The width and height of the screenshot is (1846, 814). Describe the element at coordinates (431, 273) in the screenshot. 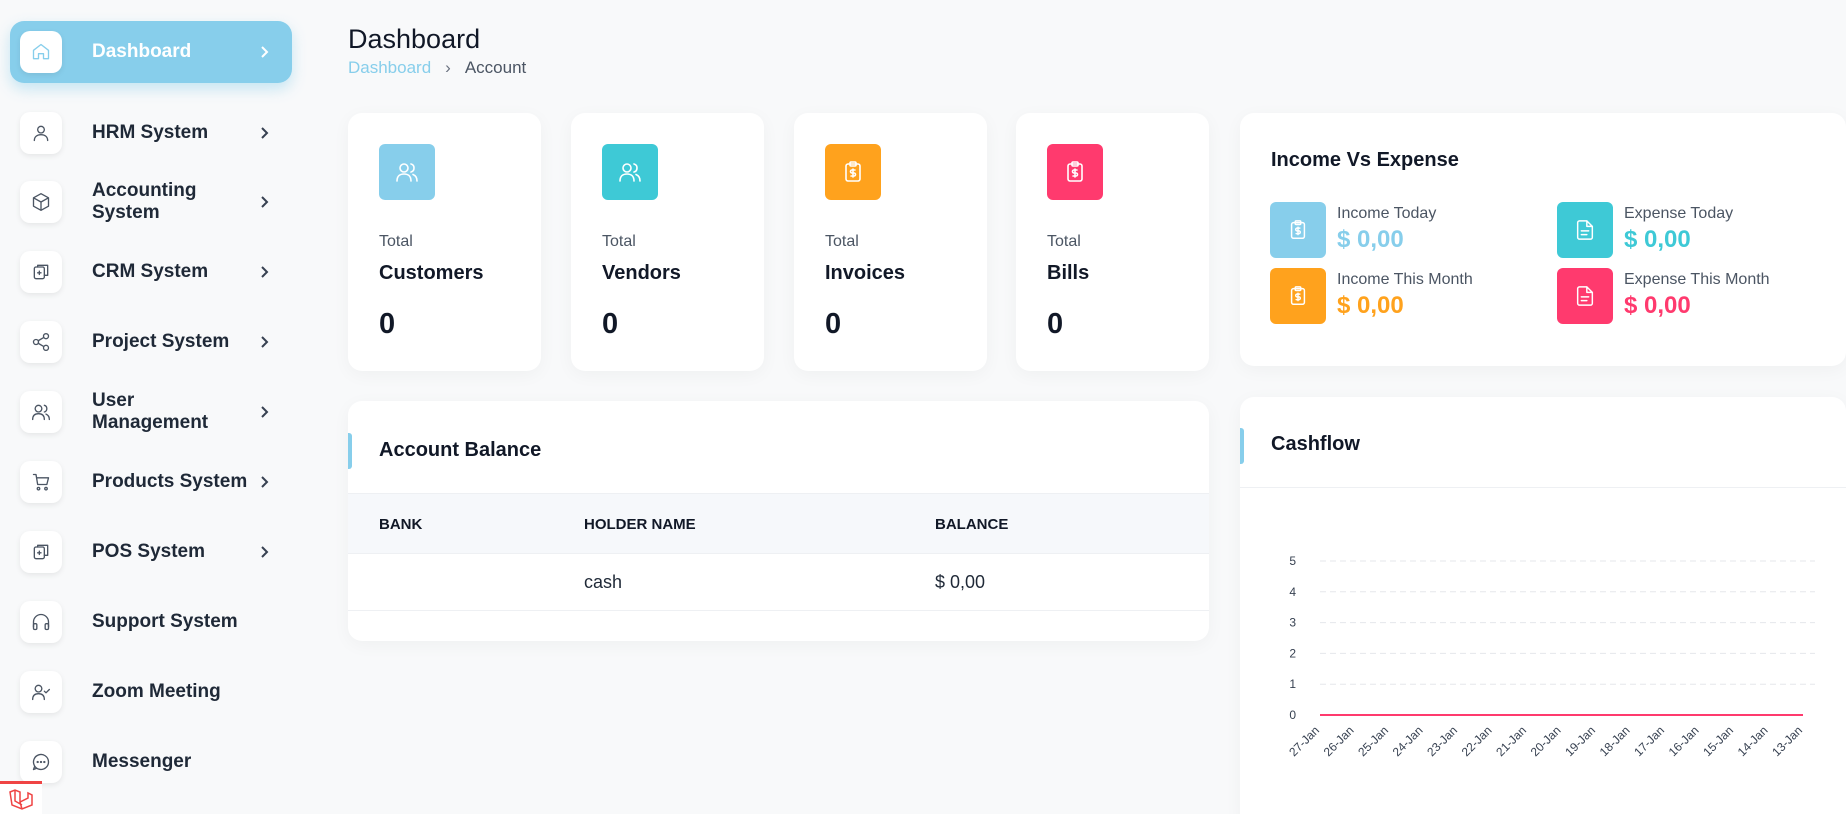

I see `stat-name: Customers` at that location.